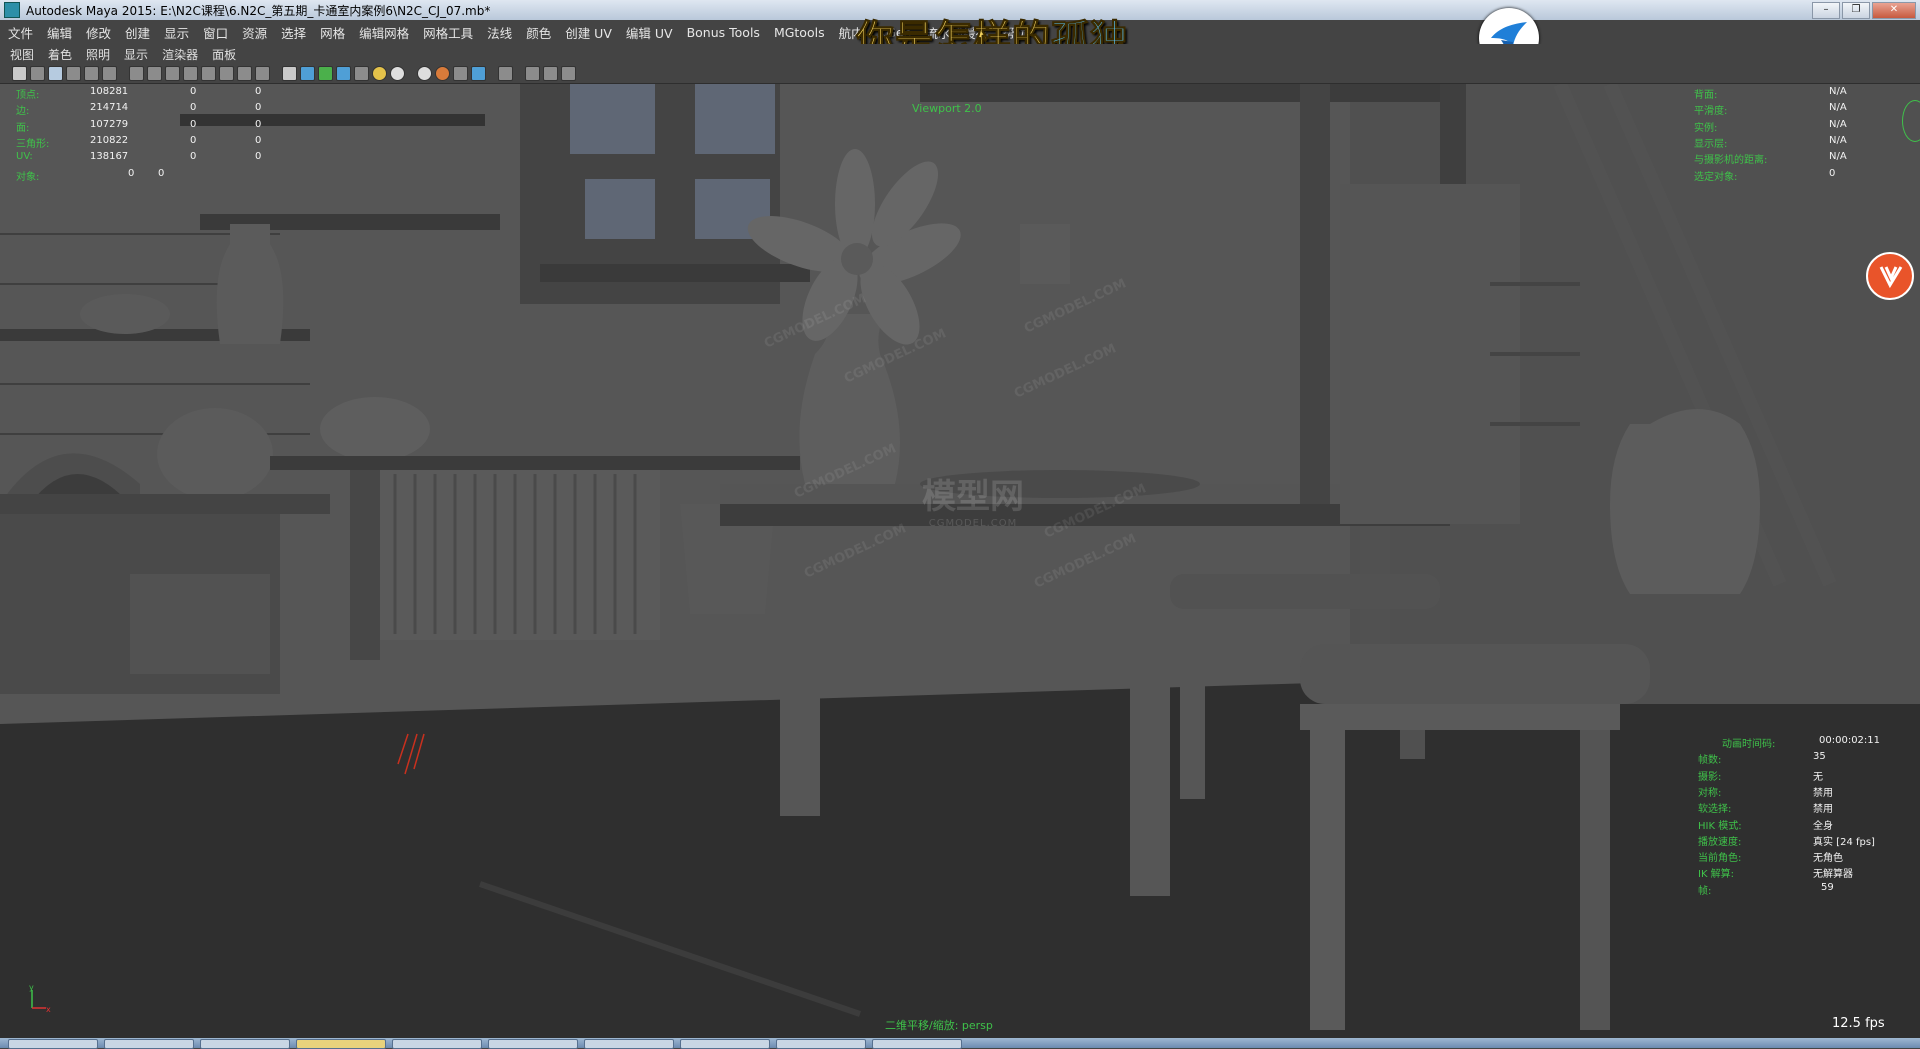  What do you see at coordinates (48, 1009) in the screenshot?
I see `axis-x-label: x` at bounding box center [48, 1009].